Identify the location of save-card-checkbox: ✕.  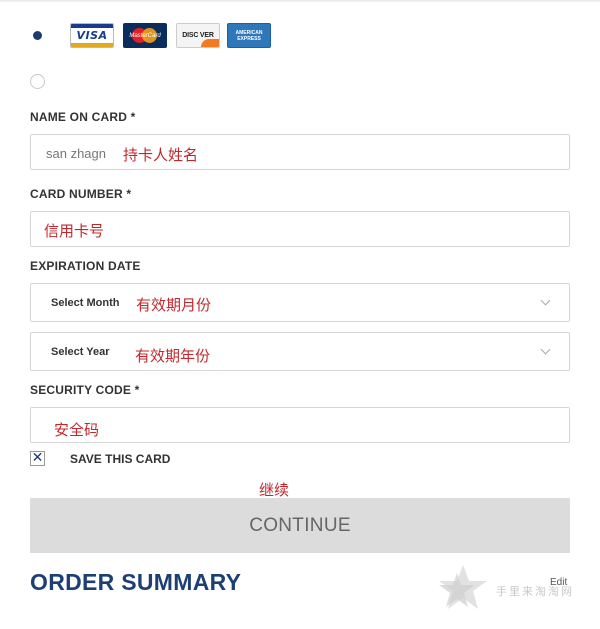
(37, 458).